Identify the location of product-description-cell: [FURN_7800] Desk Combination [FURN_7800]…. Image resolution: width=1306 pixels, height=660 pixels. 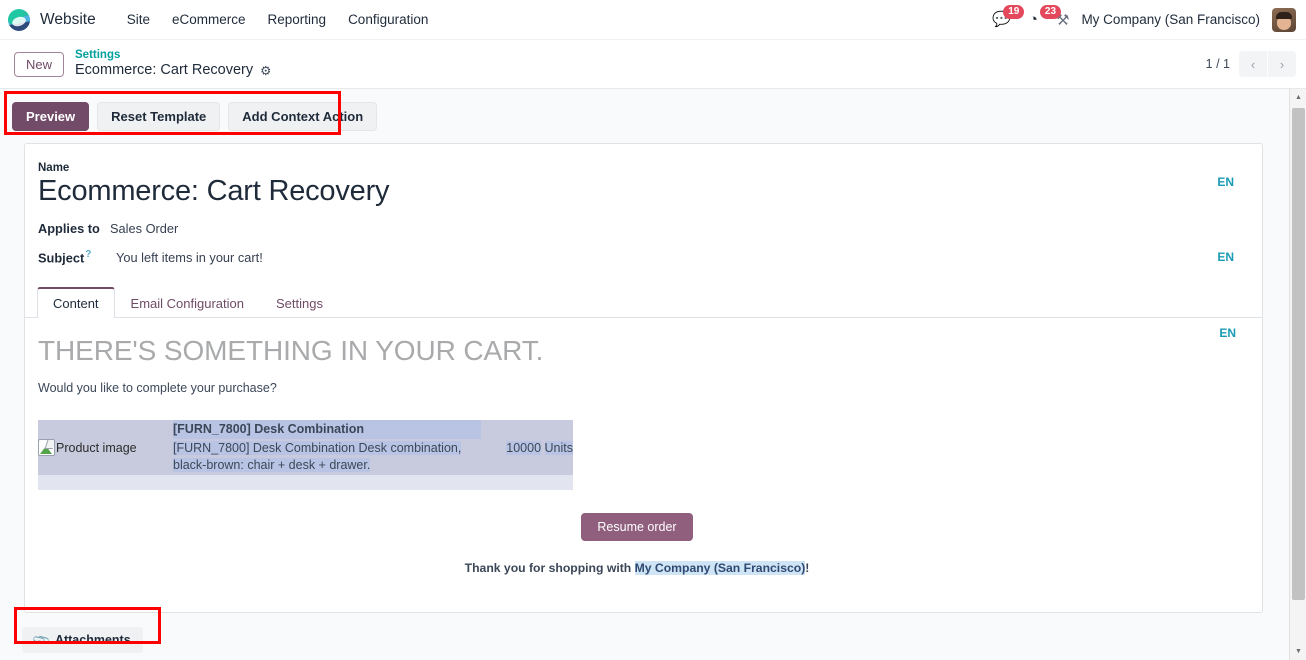
(327, 447).